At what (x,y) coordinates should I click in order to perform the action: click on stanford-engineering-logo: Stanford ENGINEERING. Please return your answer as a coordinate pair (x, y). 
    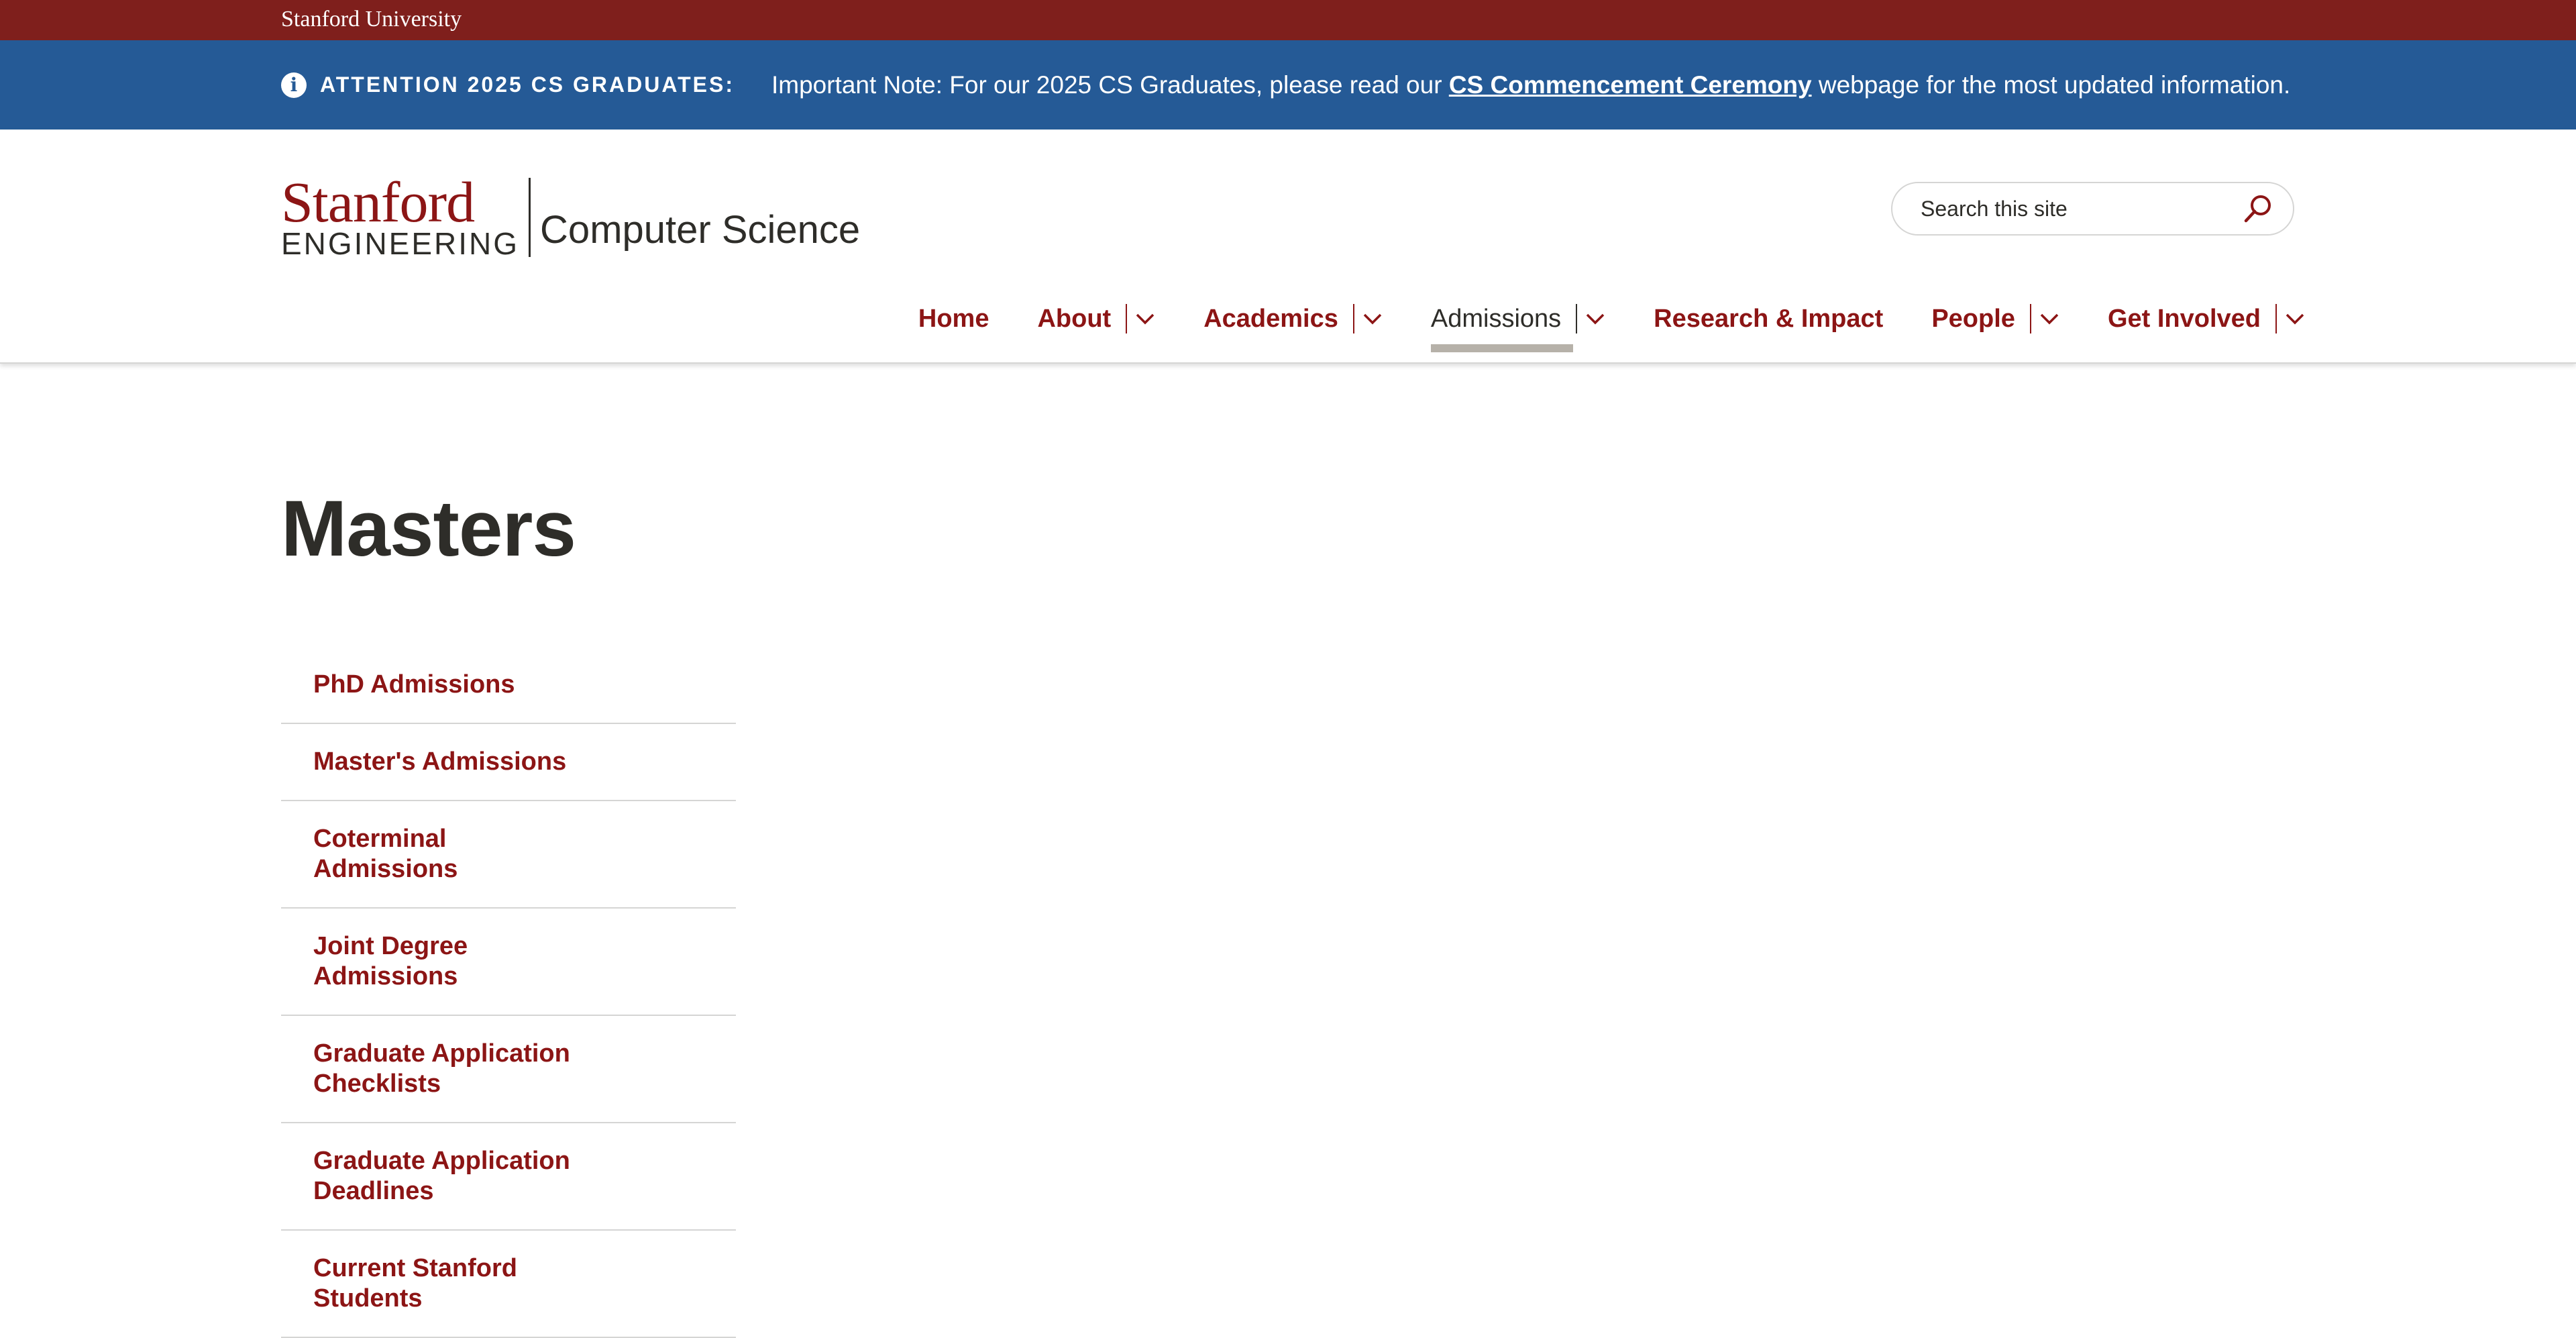
    Looking at the image, I should click on (400, 215).